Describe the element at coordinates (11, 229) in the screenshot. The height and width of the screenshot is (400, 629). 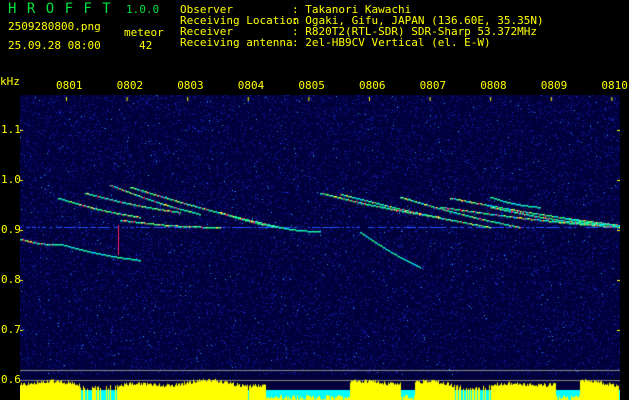
I see `y-tick-label: 0.9` at that location.